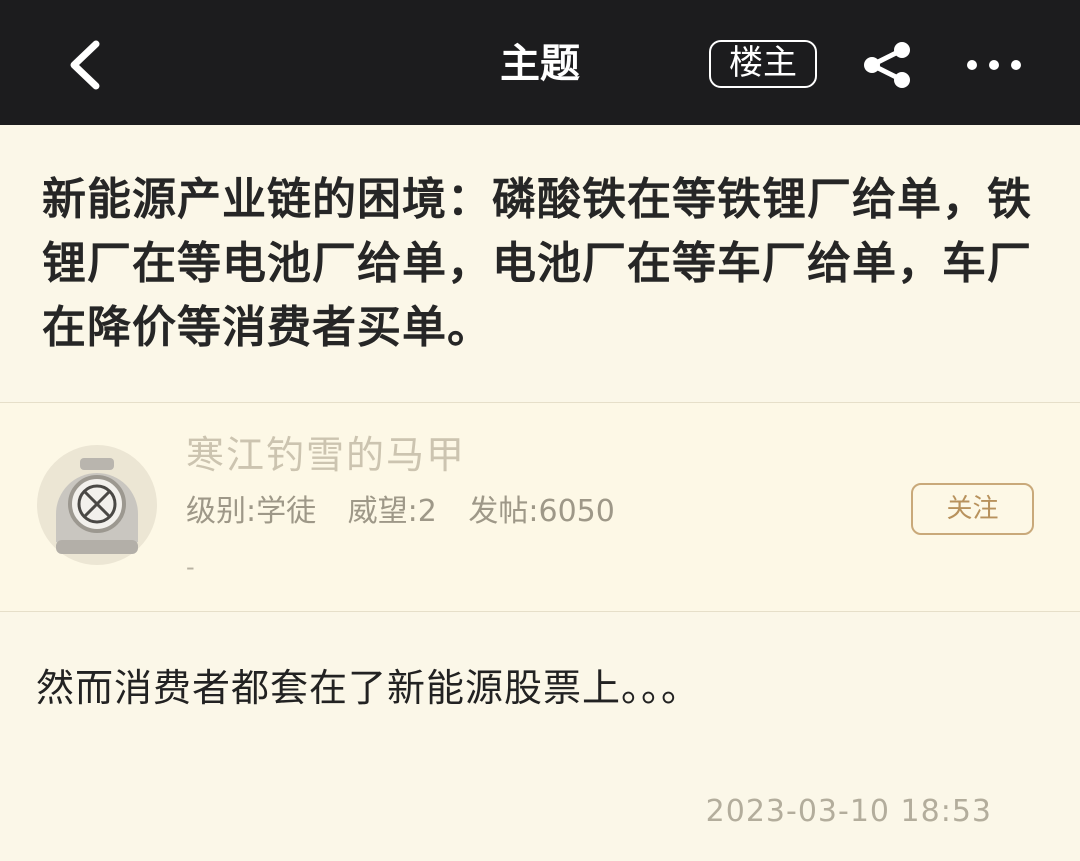 The image size is (1080, 861). I want to click on author-name: 寒江钓雪的马甲, so click(326, 455).